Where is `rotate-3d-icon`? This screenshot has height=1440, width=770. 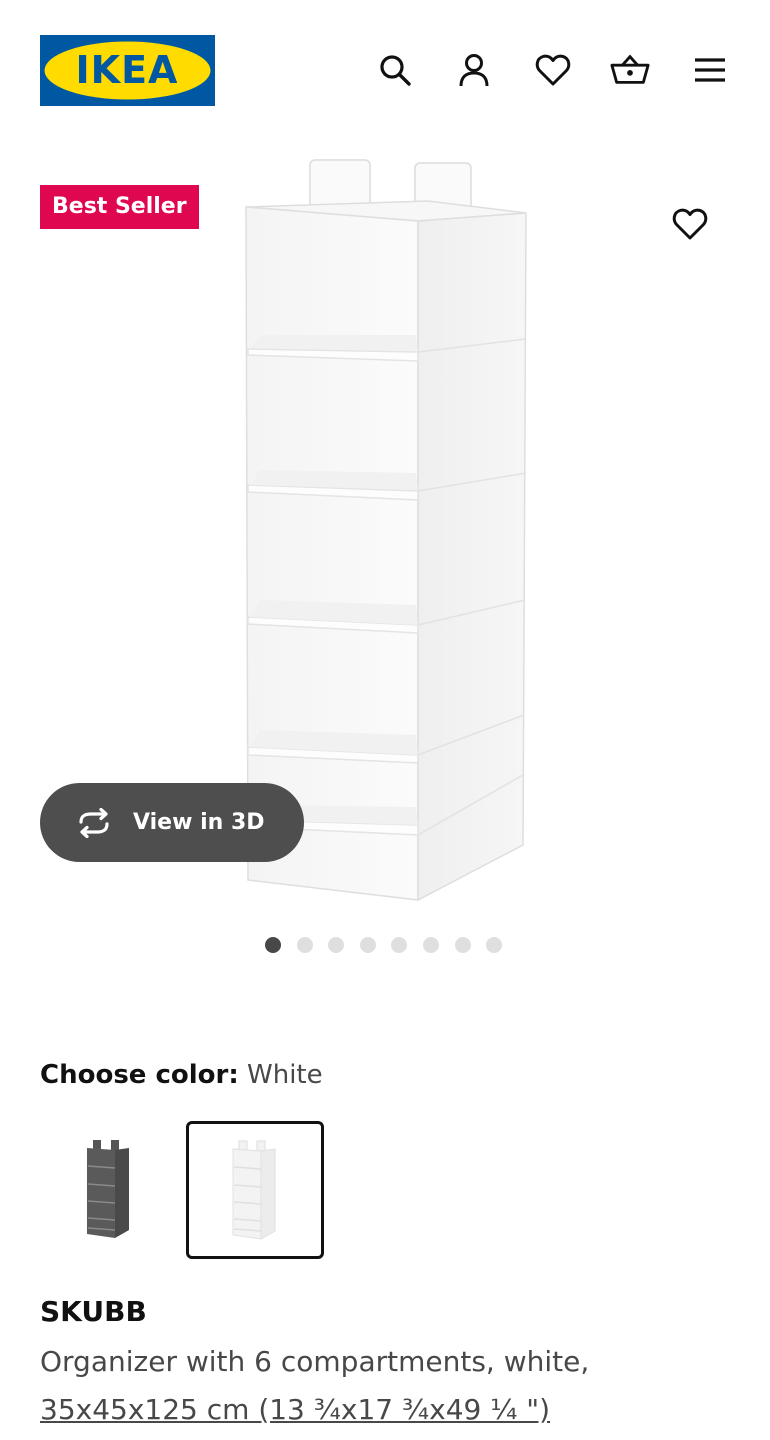
rotate-3d-icon is located at coordinates (94, 822).